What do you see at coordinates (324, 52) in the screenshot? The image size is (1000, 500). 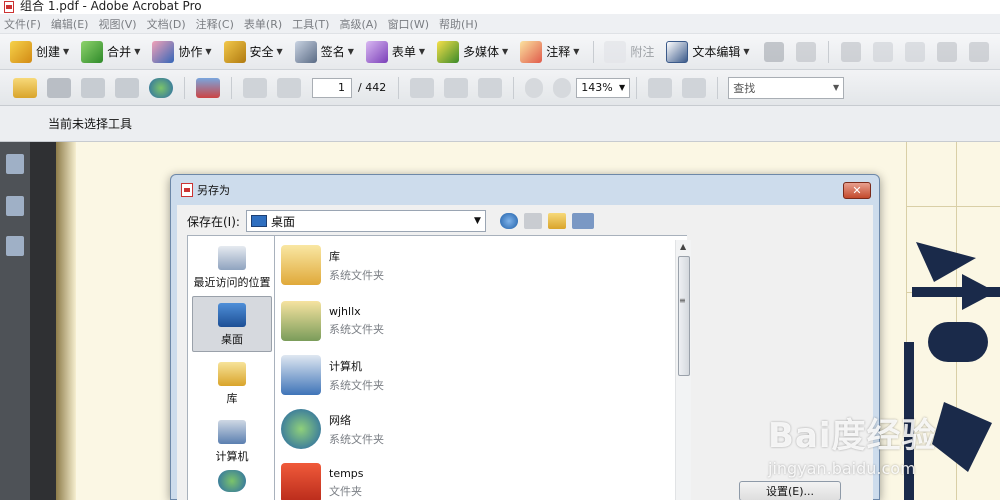 I see `sign-button: 签名 ▼` at bounding box center [324, 52].